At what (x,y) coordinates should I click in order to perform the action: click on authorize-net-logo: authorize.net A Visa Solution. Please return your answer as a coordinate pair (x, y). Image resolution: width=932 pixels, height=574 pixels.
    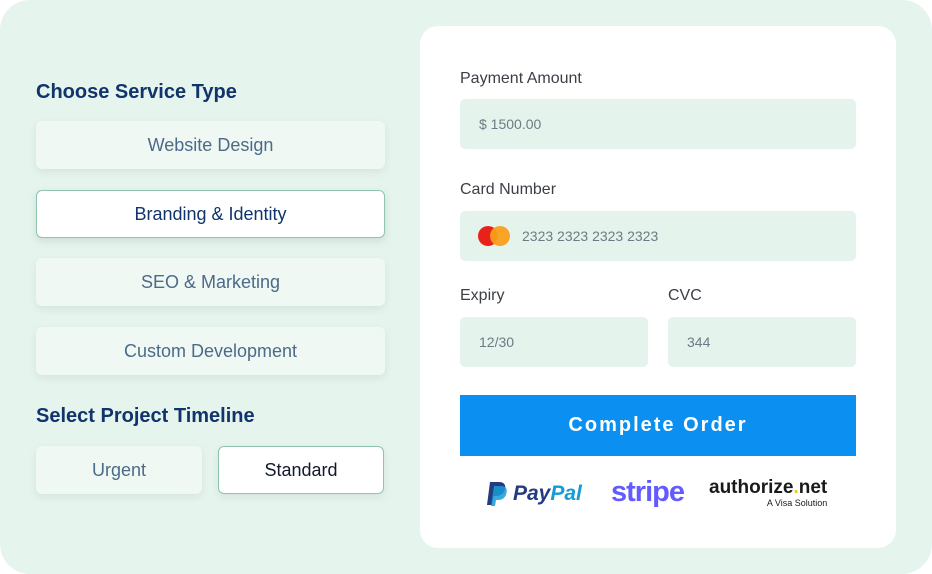
    Looking at the image, I should click on (768, 493).